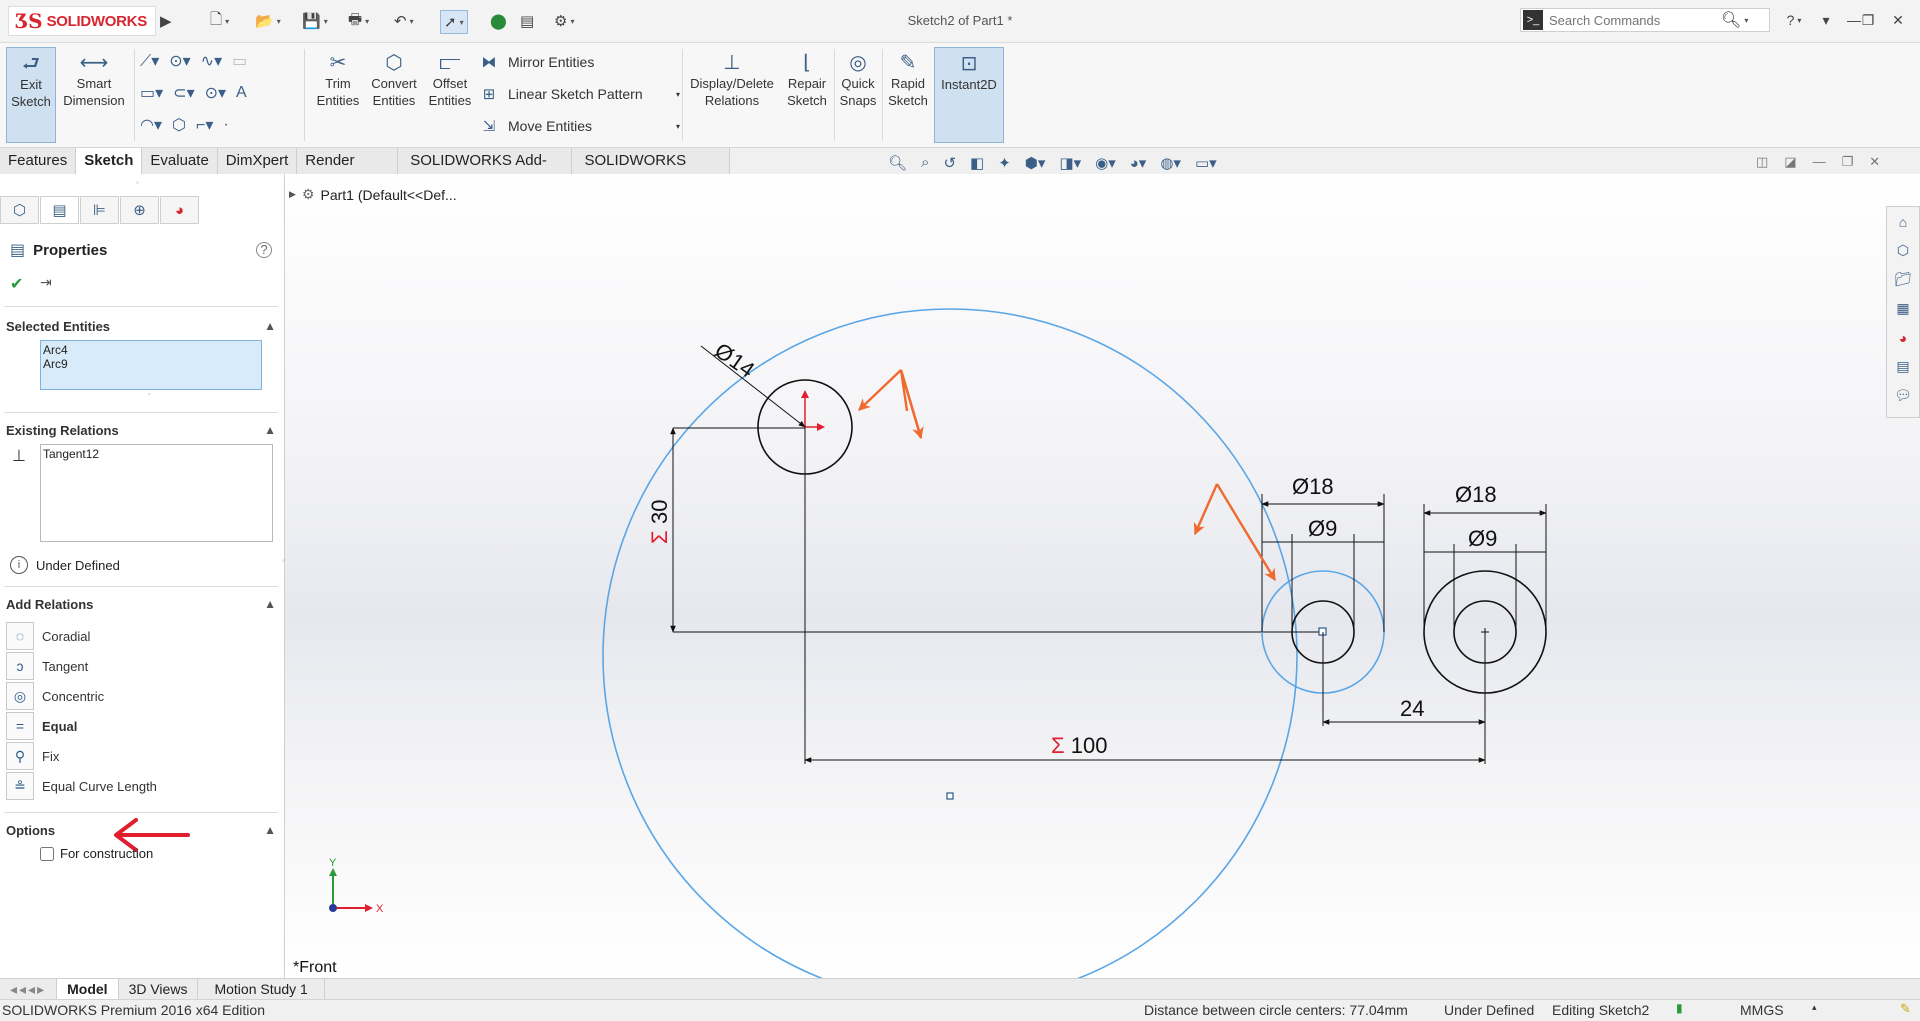 Image resolution: width=1920 pixels, height=1021 pixels. I want to click on forum-icon: 💬︎, so click(1903, 395).